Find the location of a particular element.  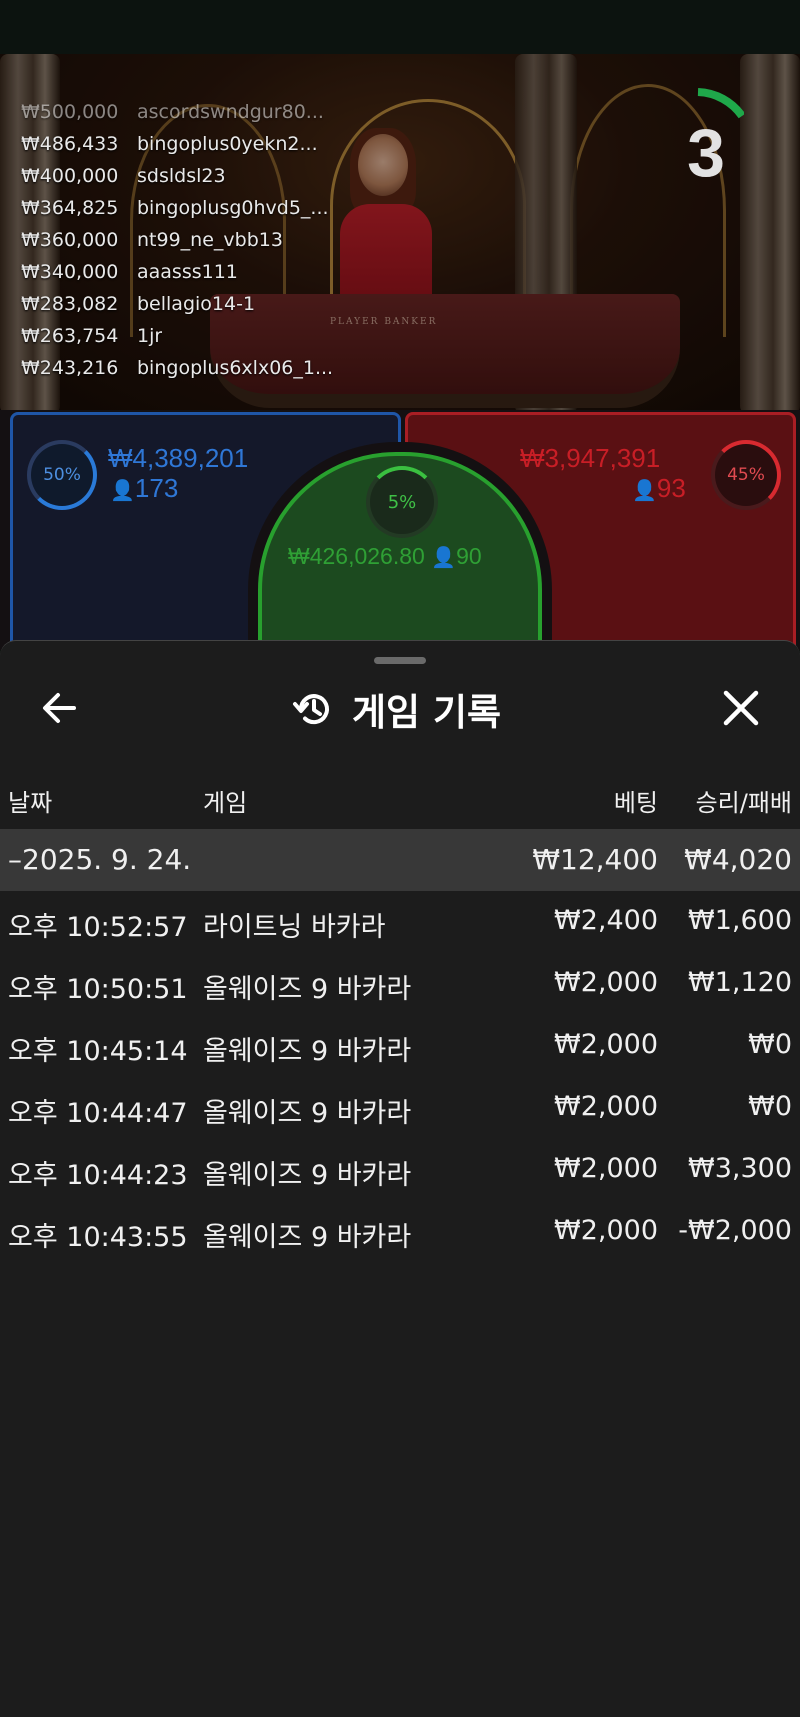

winner-user: aaasss111 is located at coordinates (187, 272).